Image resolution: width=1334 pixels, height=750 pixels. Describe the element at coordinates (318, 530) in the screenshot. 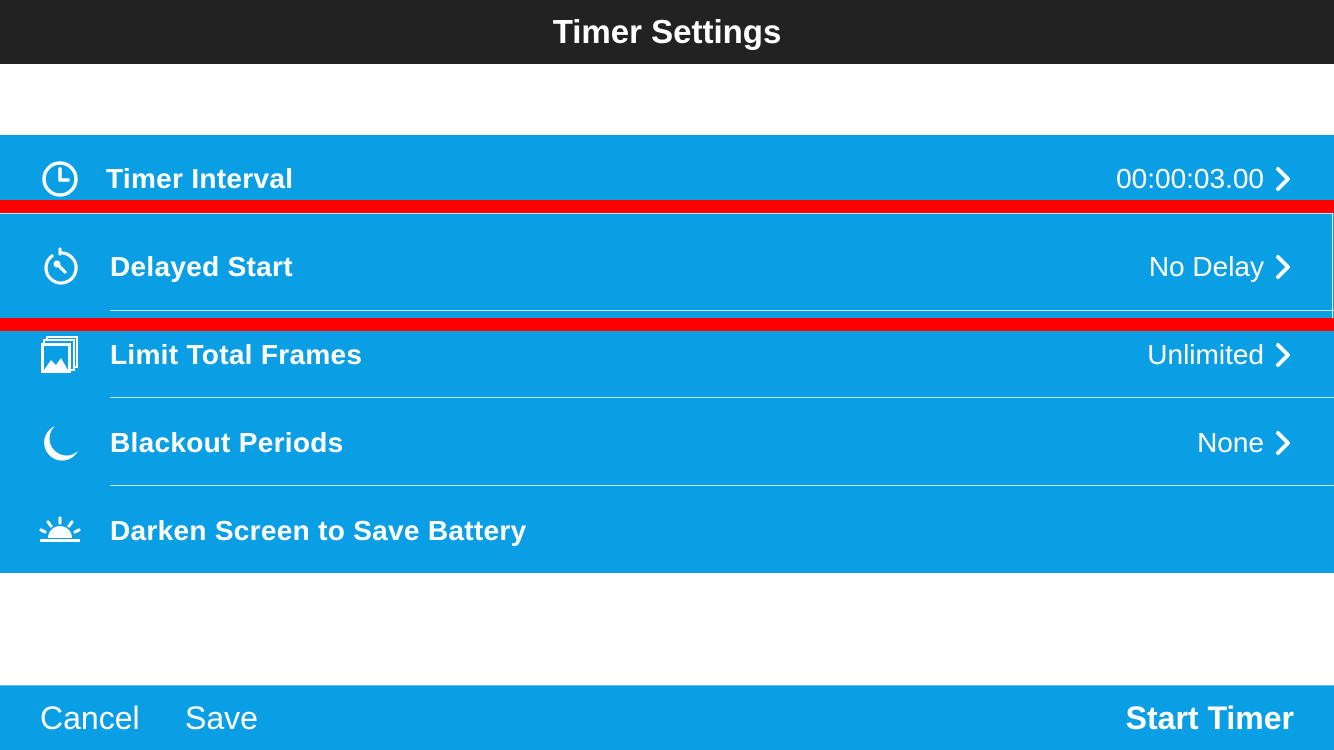

I see `setting-label: Darken Screen to Save Battery` at that location.